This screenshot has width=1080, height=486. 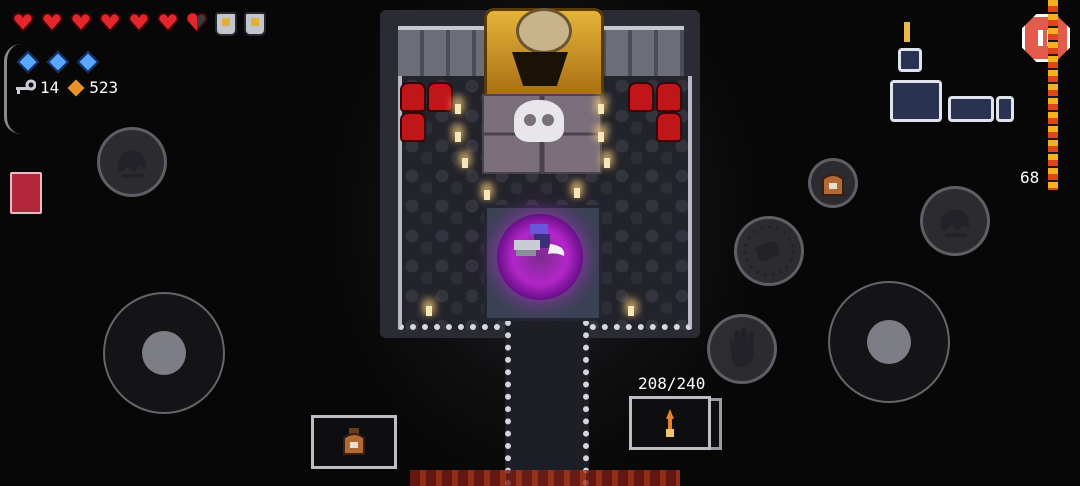 I want to click on minimap-room-current, so click(x=910, y=60).